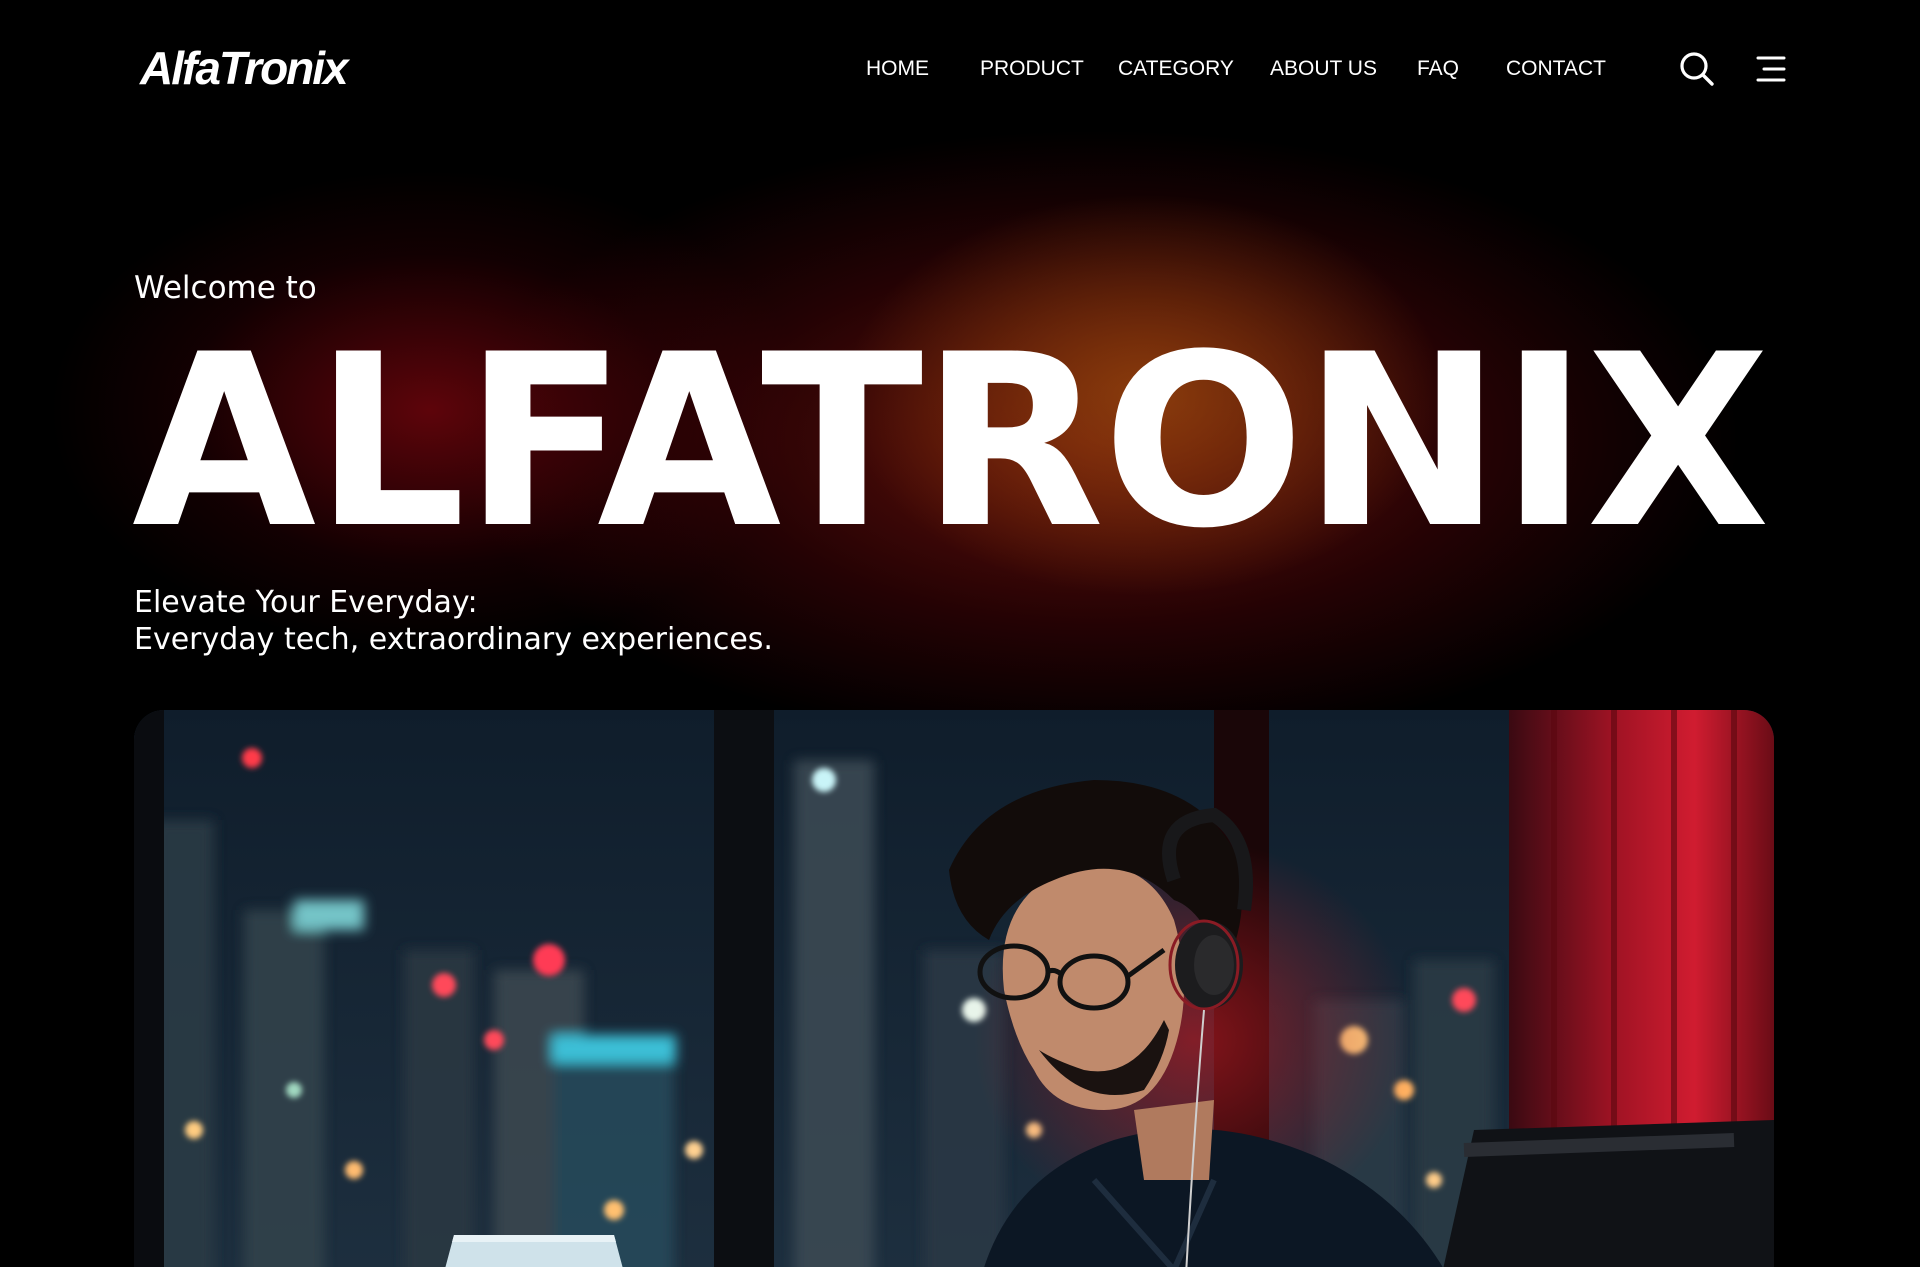 Image resolution: width=1920 pixels, height=1267 pixels. What do you see at coordinates (1176, 69) in the screenshot?
I see `nav-category: CATEGORY` at bounding box center [1176, 69].